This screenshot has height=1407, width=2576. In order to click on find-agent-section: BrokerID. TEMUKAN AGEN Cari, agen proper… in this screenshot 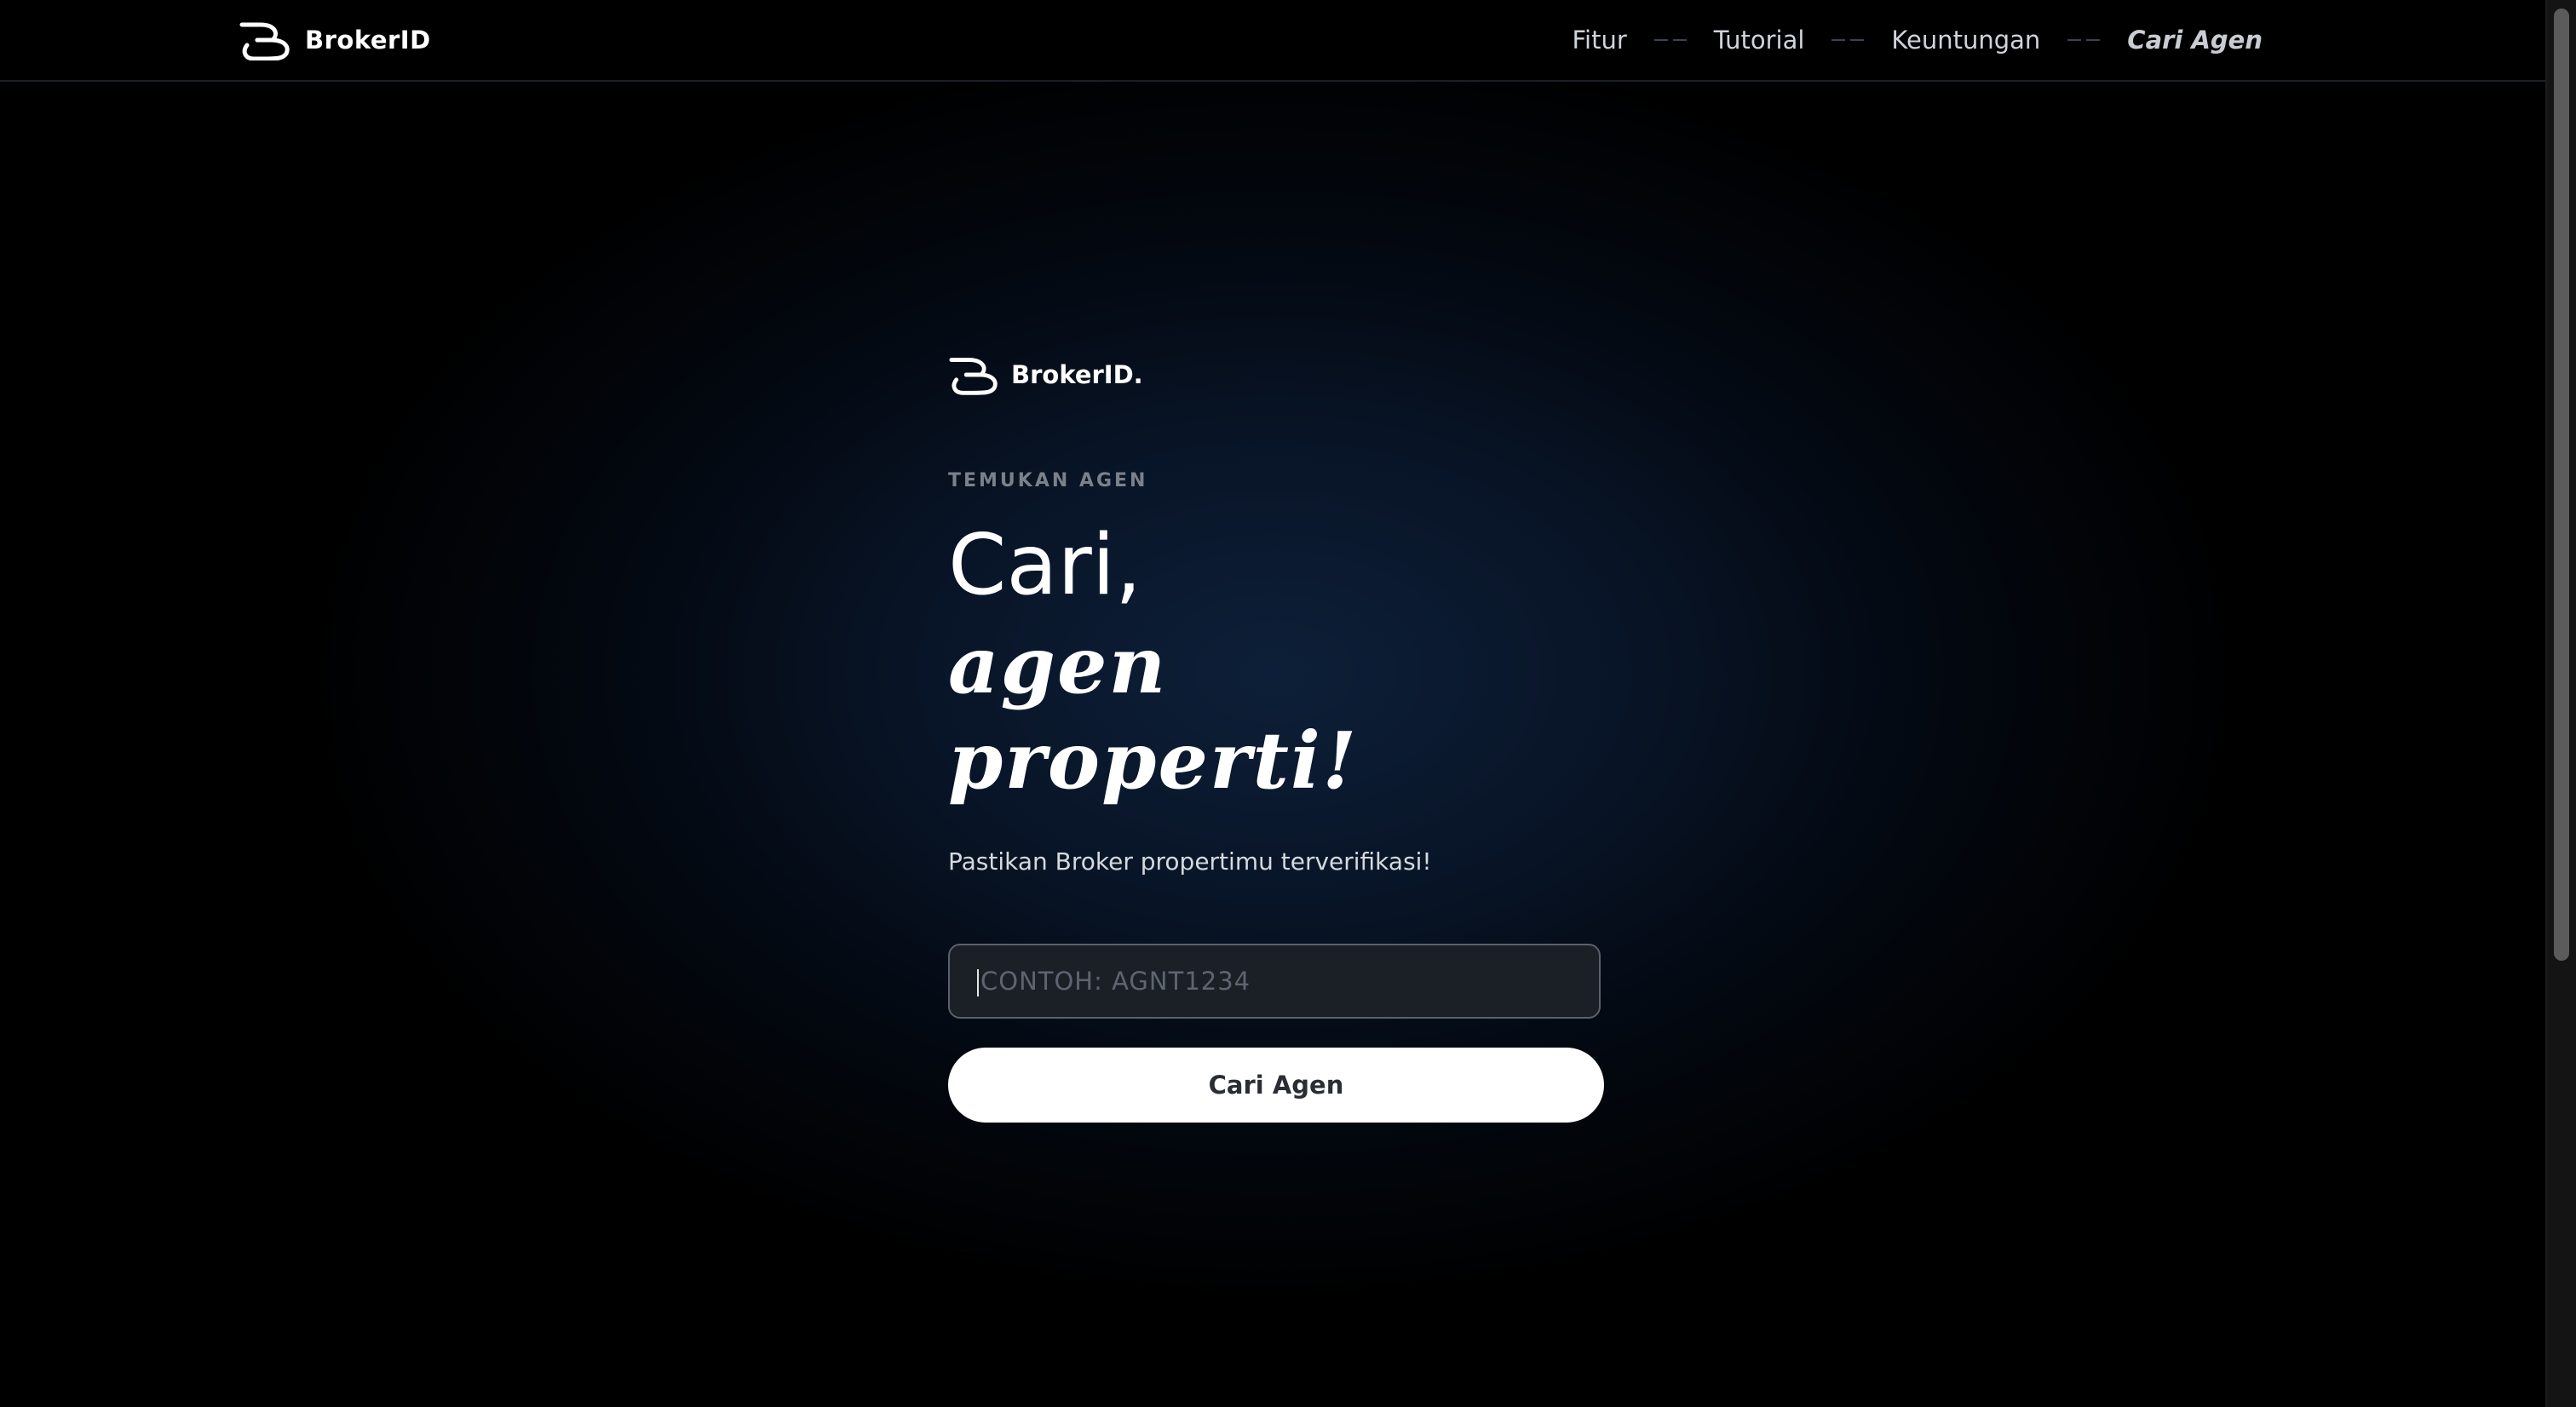, I will do `click(1276, 737)`.